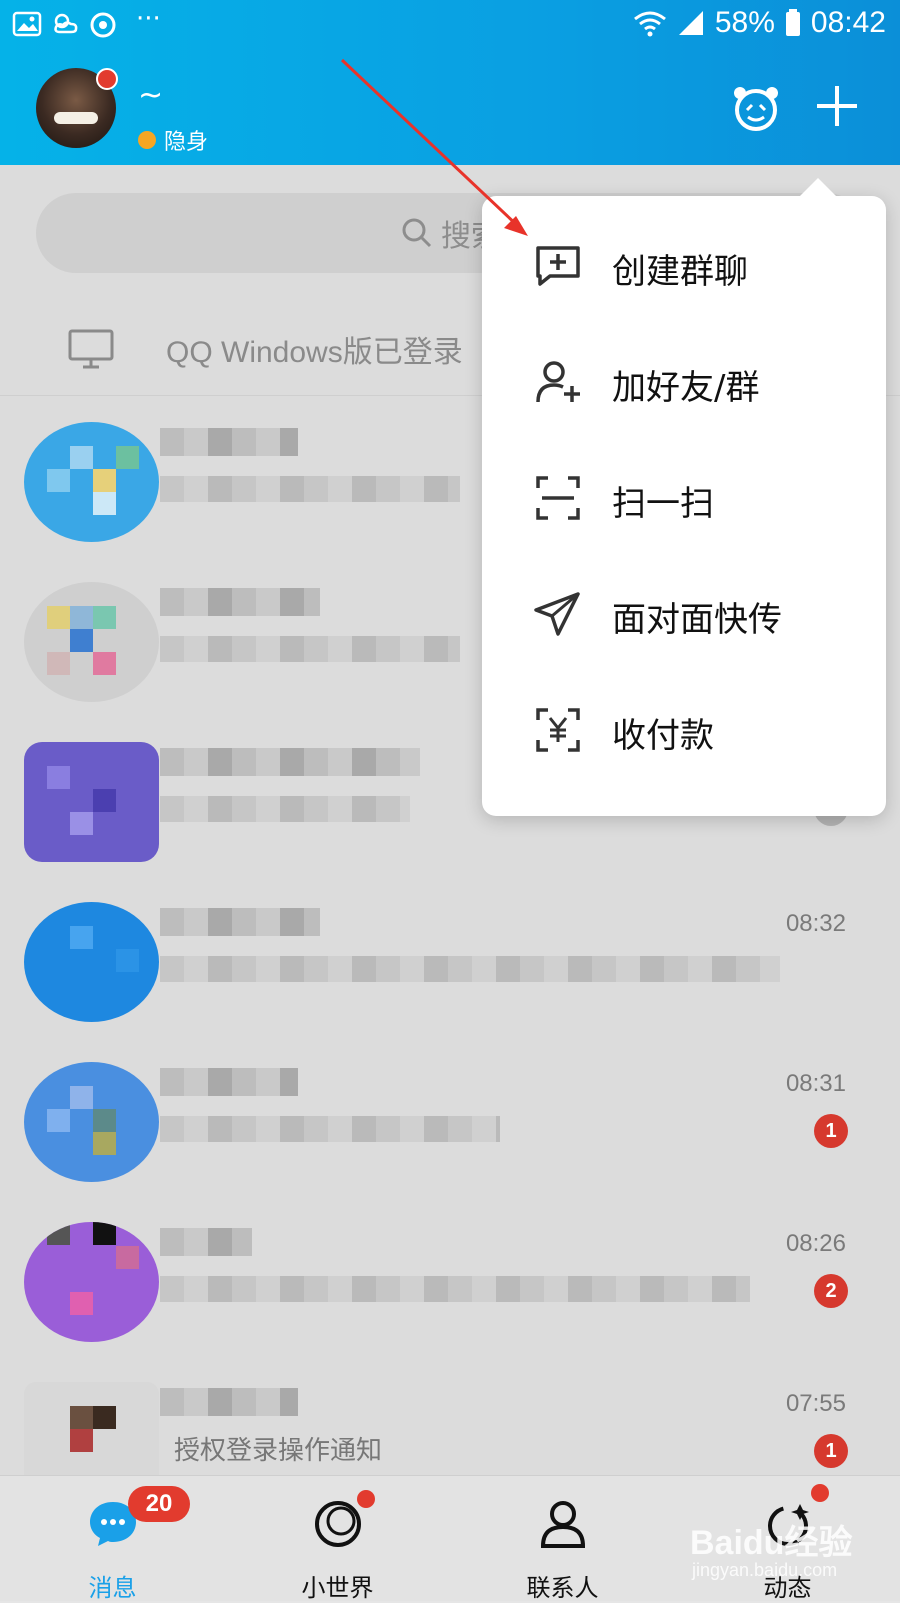  I want to click on plus-icon, so click(837, 106).